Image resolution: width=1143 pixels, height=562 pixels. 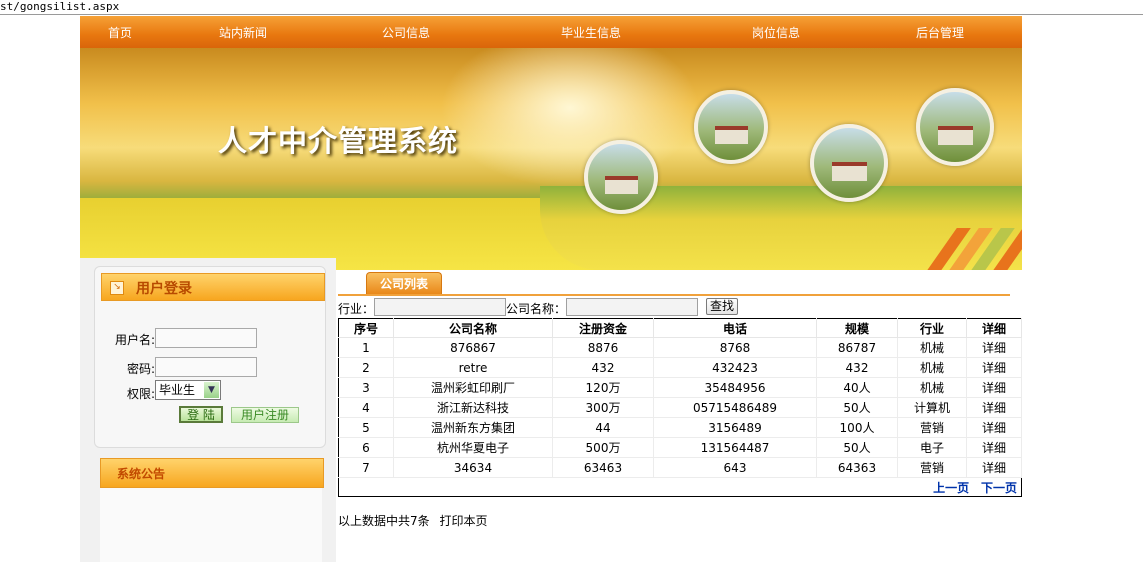 What do you see at coordinates (120, 32) in the screenshot?
I see `nav-home: 首页` at bounding box center [120, 32].